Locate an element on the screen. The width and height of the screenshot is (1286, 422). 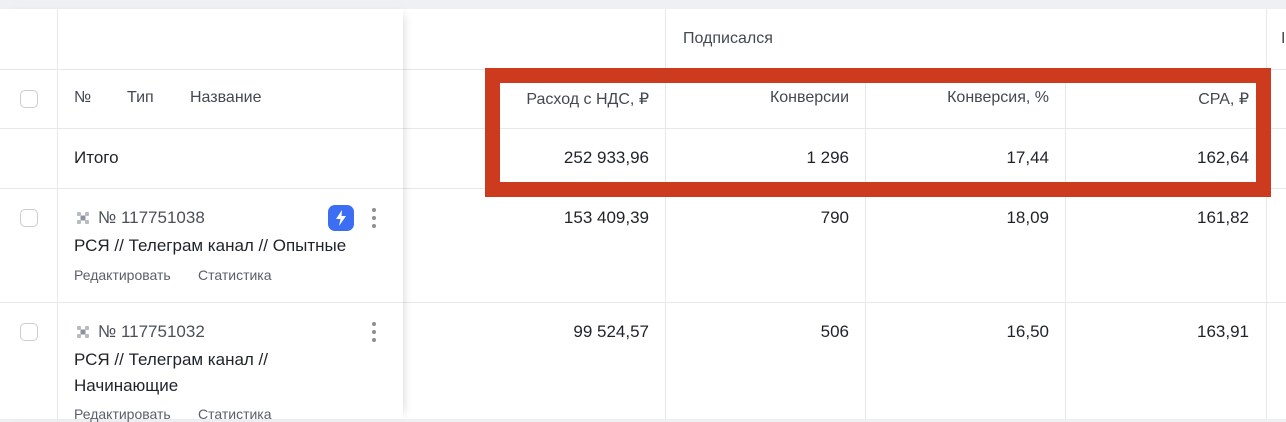
column-header-name: Название is located at coordinates (226, 98).